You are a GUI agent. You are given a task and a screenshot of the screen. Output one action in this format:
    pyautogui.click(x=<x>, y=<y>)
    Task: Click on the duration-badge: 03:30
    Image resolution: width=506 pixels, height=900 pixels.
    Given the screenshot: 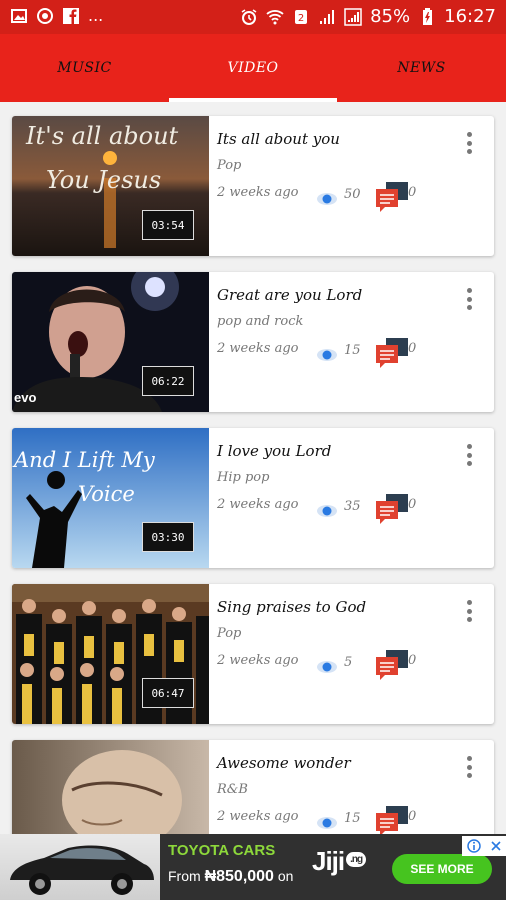 What is the action you would take?
    pyautogui.click(x=168, y=537)
    